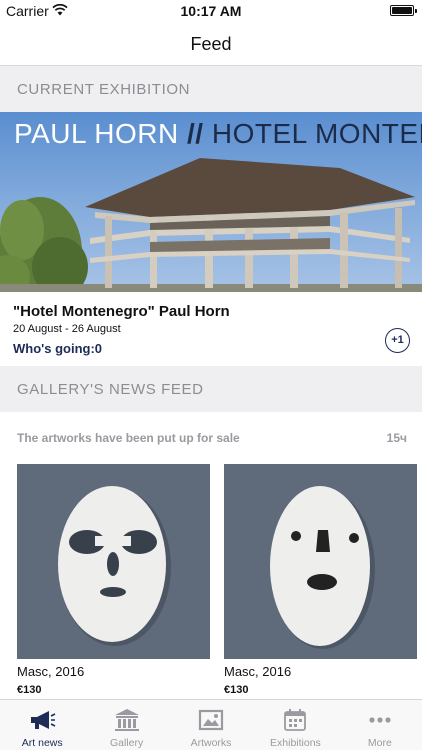 The image size is (422, 750). Describe the element at coordinates (379, 743) in the screenshot. I see `tab-label: More` at that location.